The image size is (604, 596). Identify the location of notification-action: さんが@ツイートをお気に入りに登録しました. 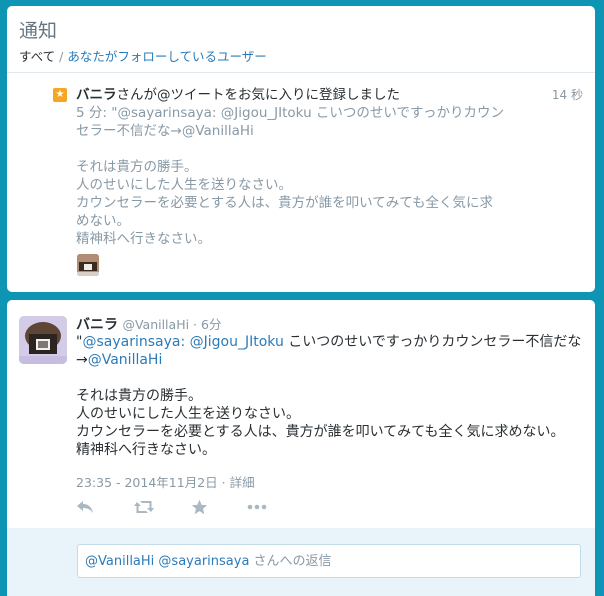
(258, 95).